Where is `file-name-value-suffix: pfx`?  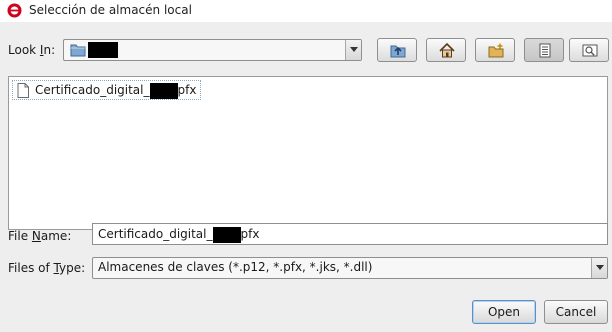 file-name-value-suffix: pfx is located at coordinates (250, 234).